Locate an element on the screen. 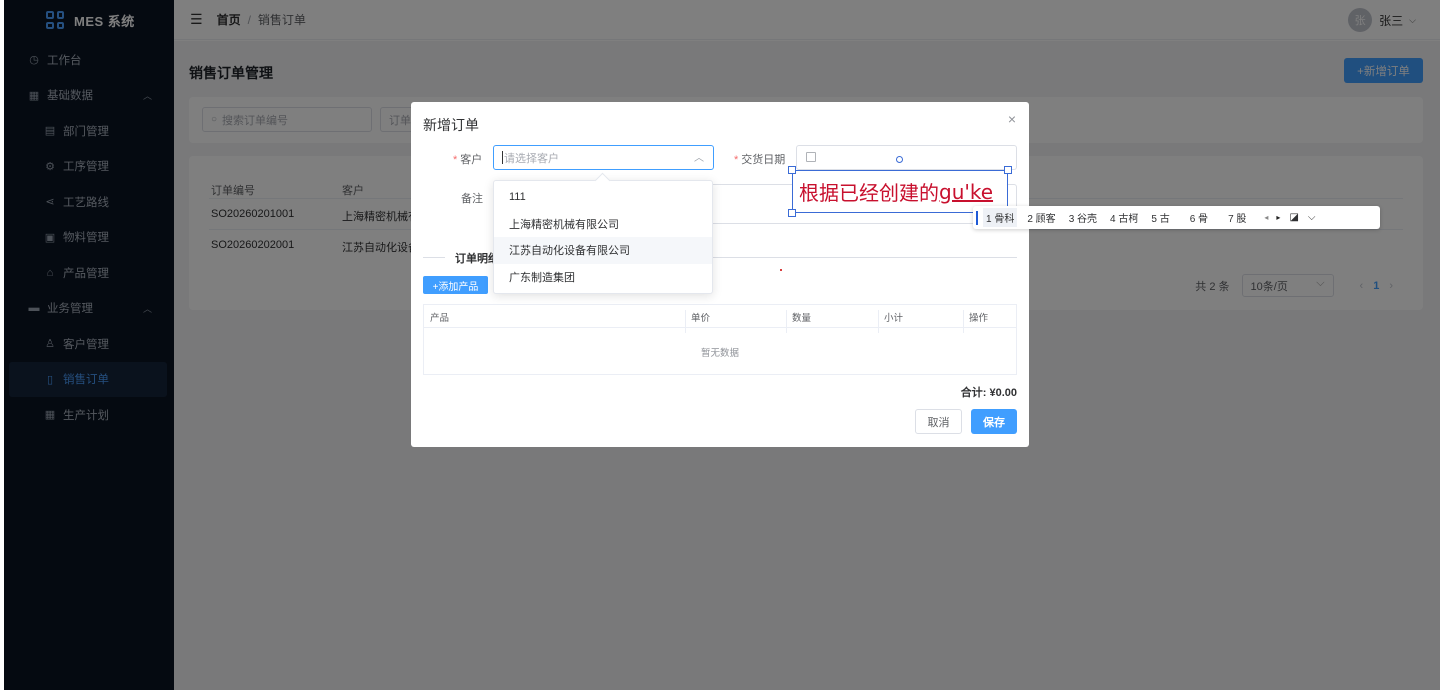 Image resolution: width=1440 pixels, height=690 pixels. delivery-date-label: * 交货日期 is located at coordinates (759, 159).